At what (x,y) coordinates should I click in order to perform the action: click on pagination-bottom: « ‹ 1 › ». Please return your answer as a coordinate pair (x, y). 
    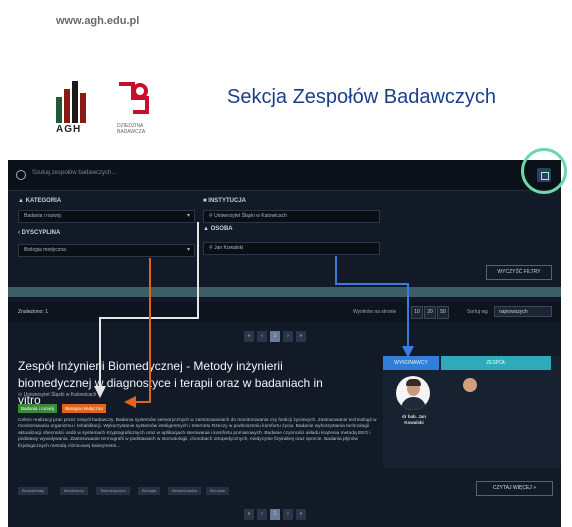
    Looking at the image, I should click on (275, 514).